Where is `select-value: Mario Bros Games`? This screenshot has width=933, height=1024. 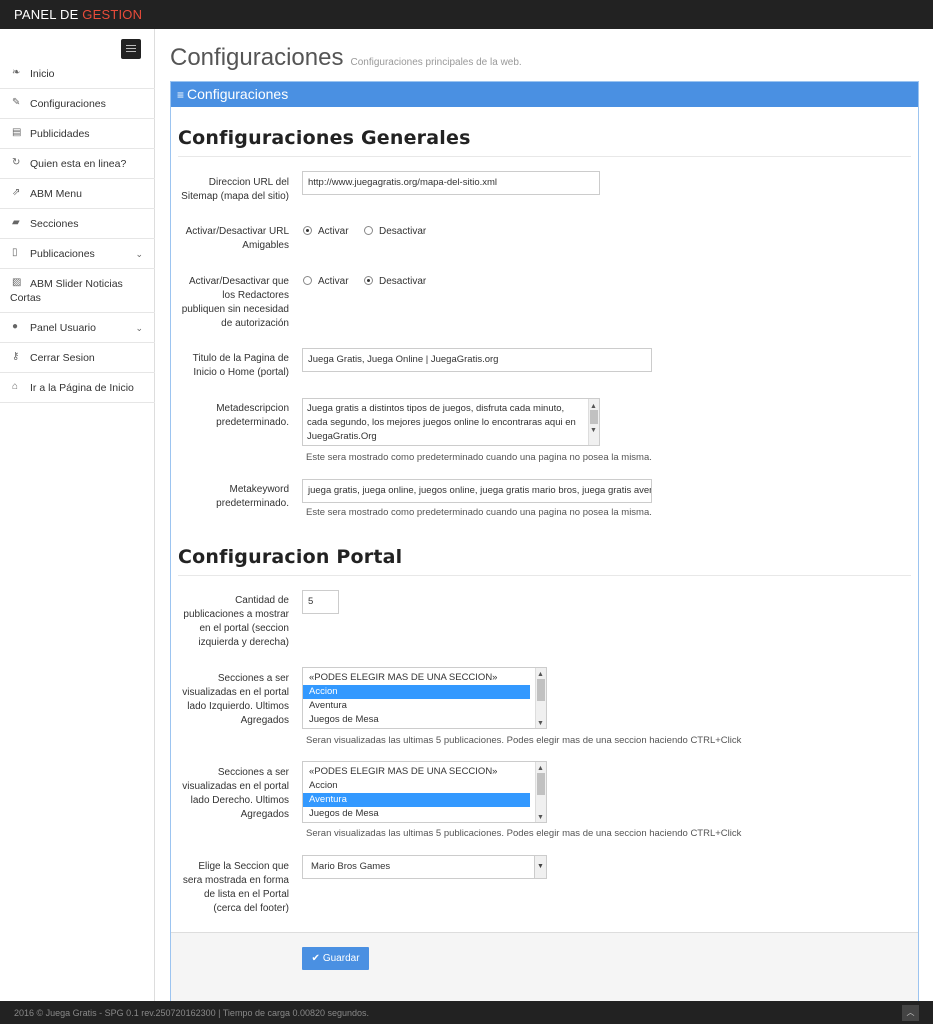
select-value: Mario Bros Games is located at coordinates (351, 866).